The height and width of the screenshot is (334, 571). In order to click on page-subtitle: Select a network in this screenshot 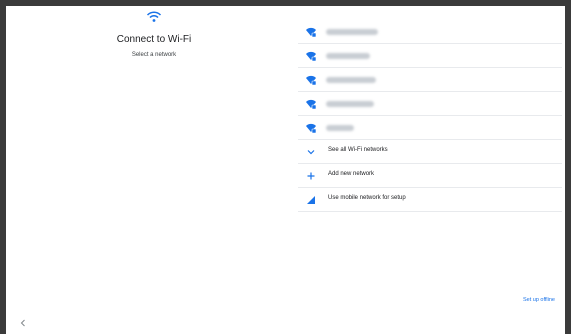, I will do `click(154, 55)`.